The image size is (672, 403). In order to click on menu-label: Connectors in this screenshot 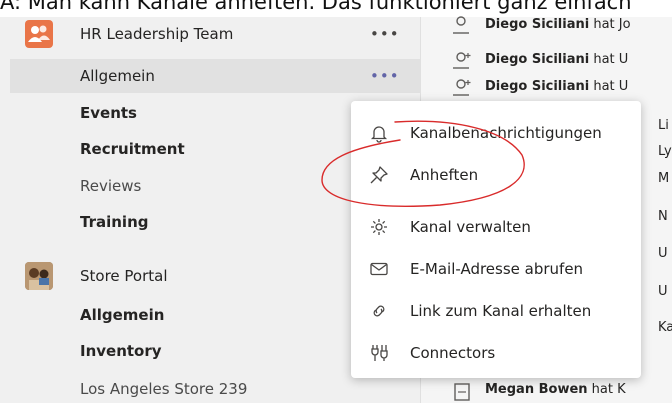, I will do `click(453, 353)`.